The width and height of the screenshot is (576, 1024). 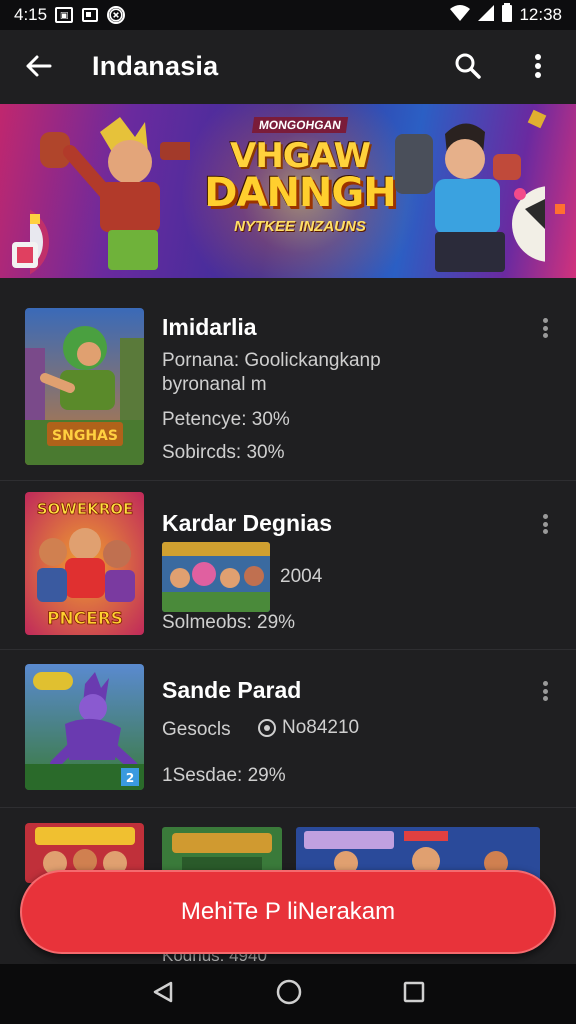 What do you see at coordinates (507, 15) in the screenshot?
I see `battery-icon` at bounding box center [507, 15].